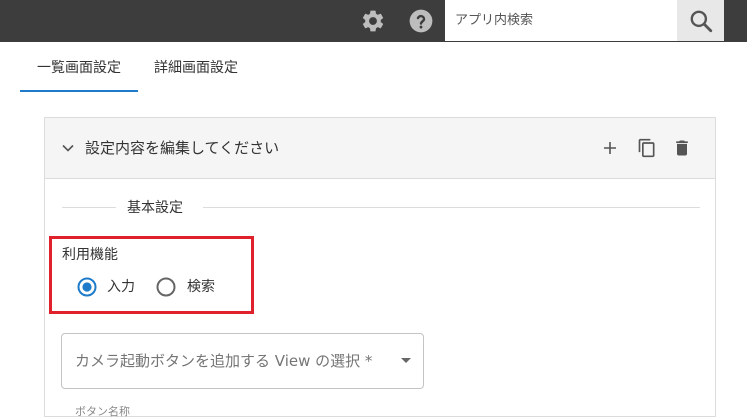  What do you see at coordinates (102, 411) in the screenshot?
I see `next-field-label: ボタン名称` at bounding box center [102, 411].